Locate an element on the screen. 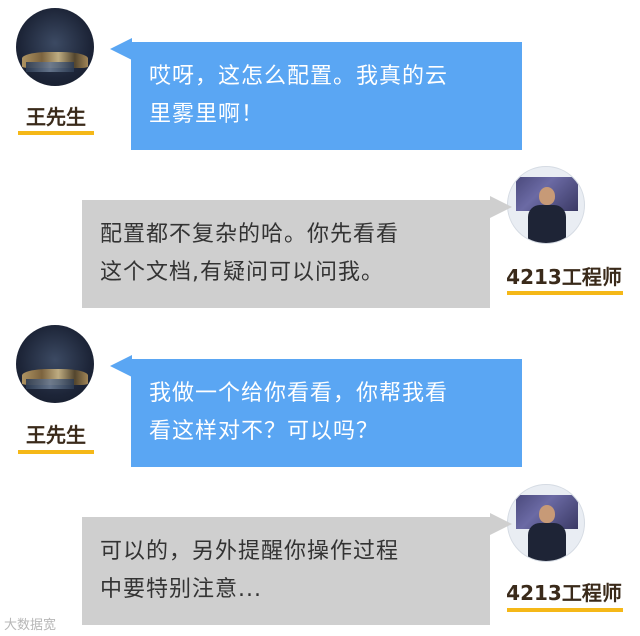 This screenshot has width=640, height=636. message-1-line-2: 里雾里啊！ is located at coordinates (207, 114).